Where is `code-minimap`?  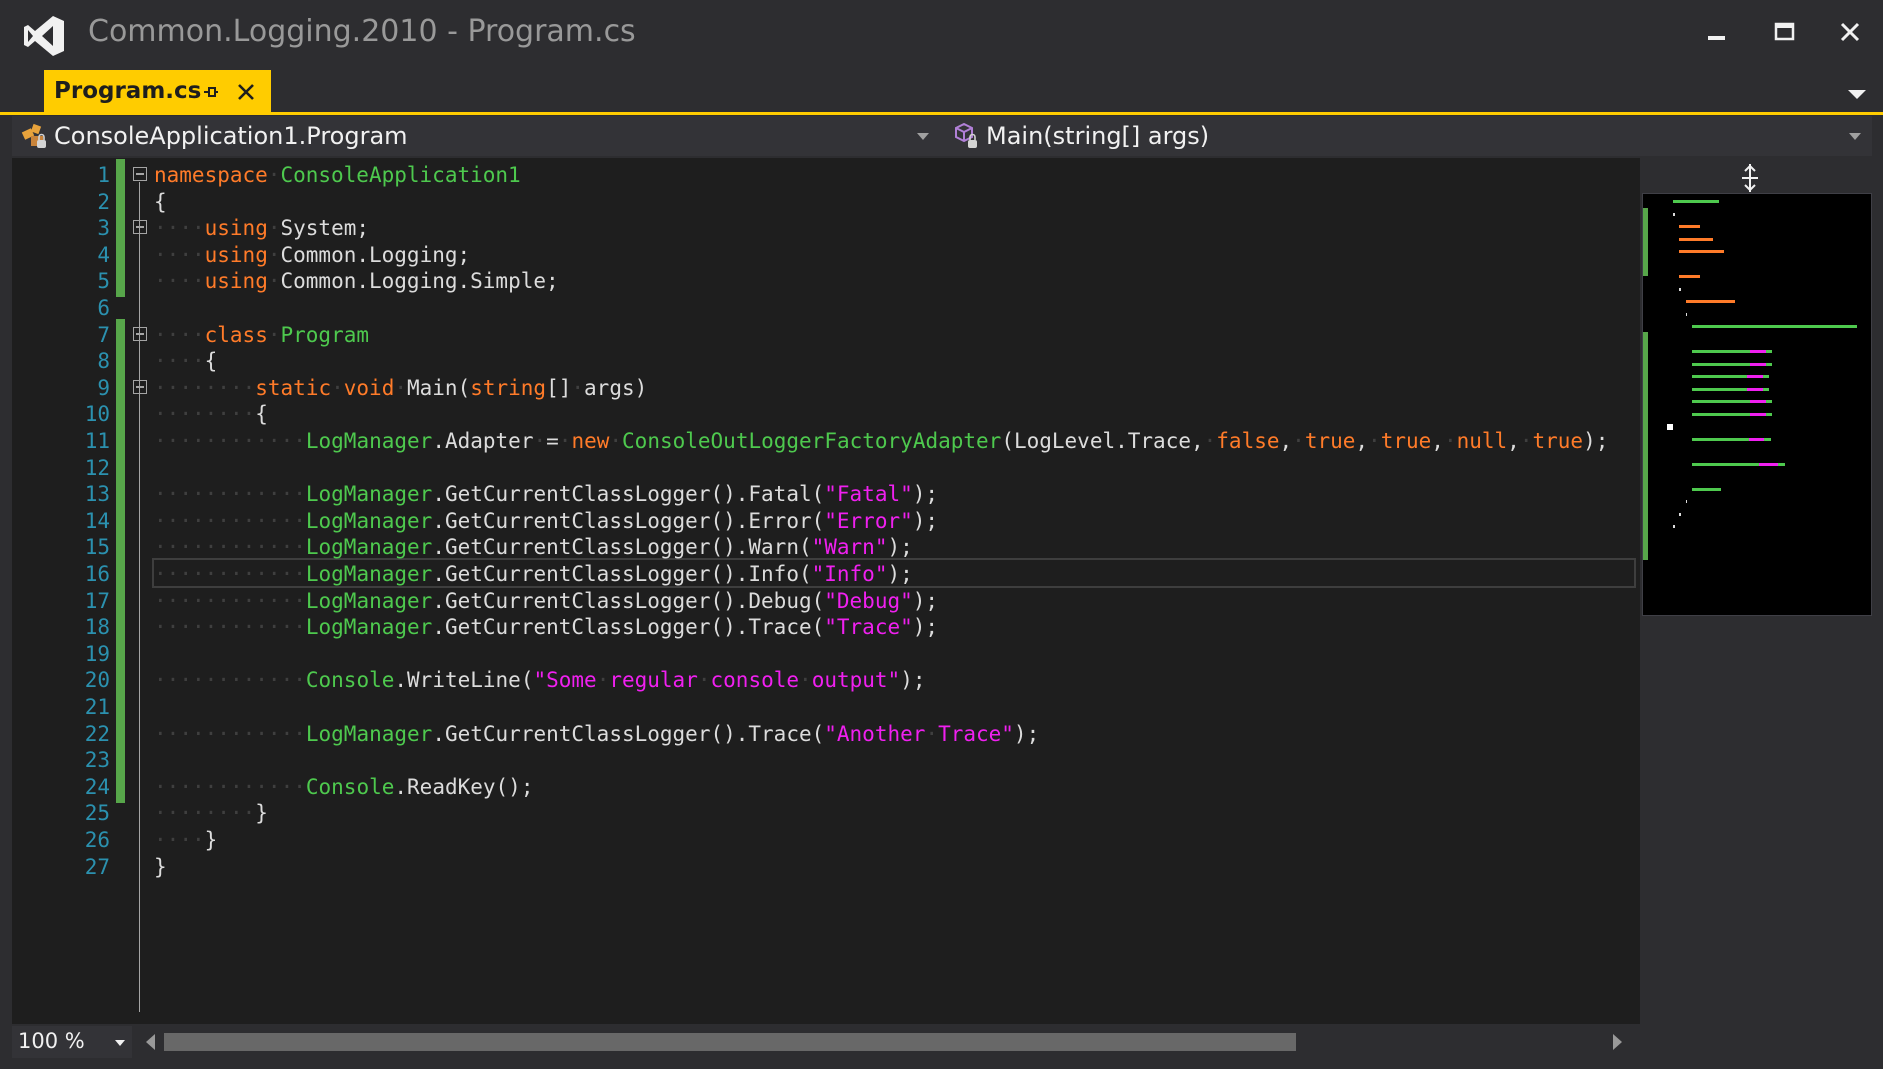 code-minimap is located at coordinates (1757, 404).